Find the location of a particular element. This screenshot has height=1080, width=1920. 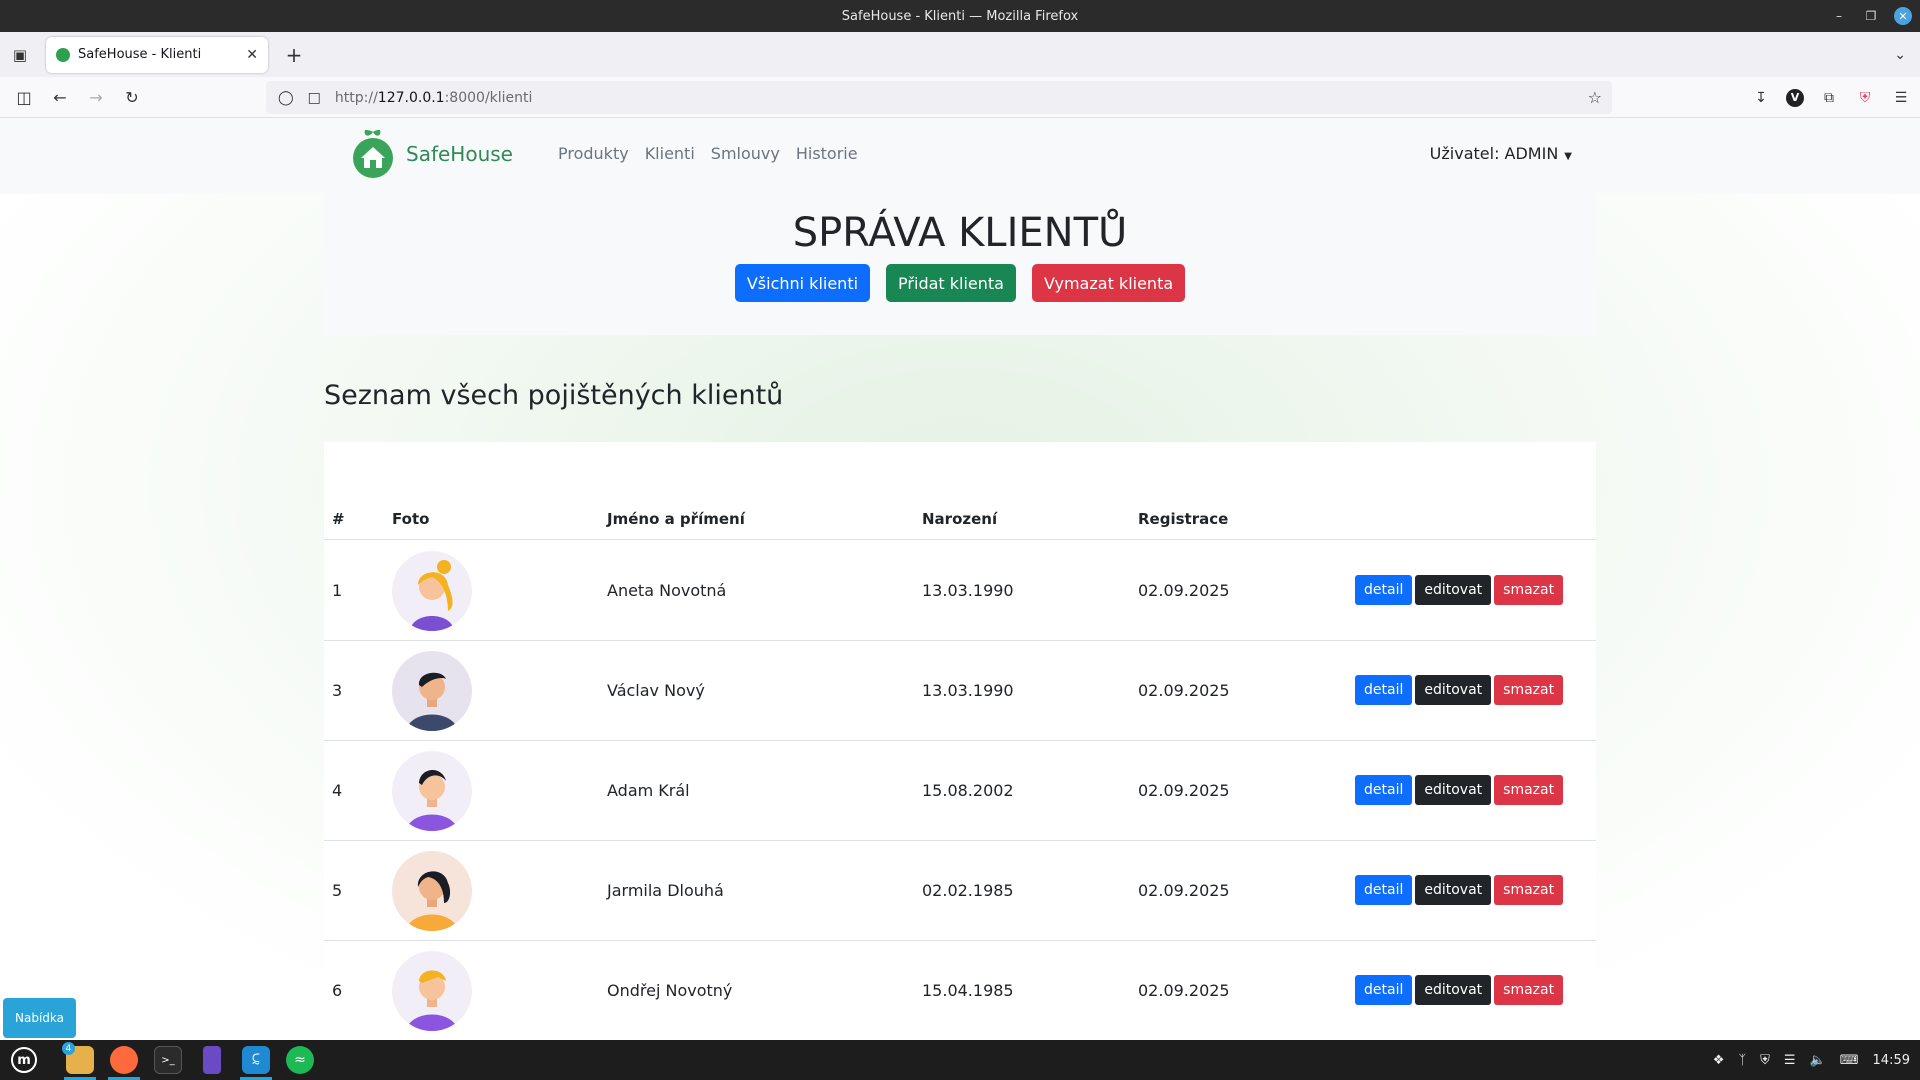

user-label: Uživatel: ADMIN is located at coordinates (1494, 153).